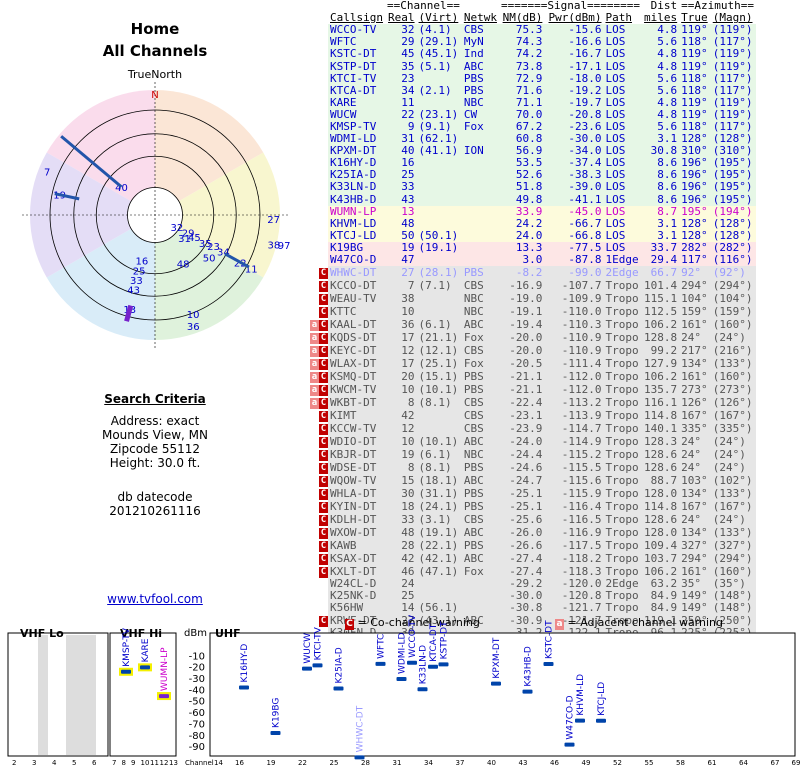 This screenshot has height=768, width=800. I want to click on network: CBS, so click(480, 520).